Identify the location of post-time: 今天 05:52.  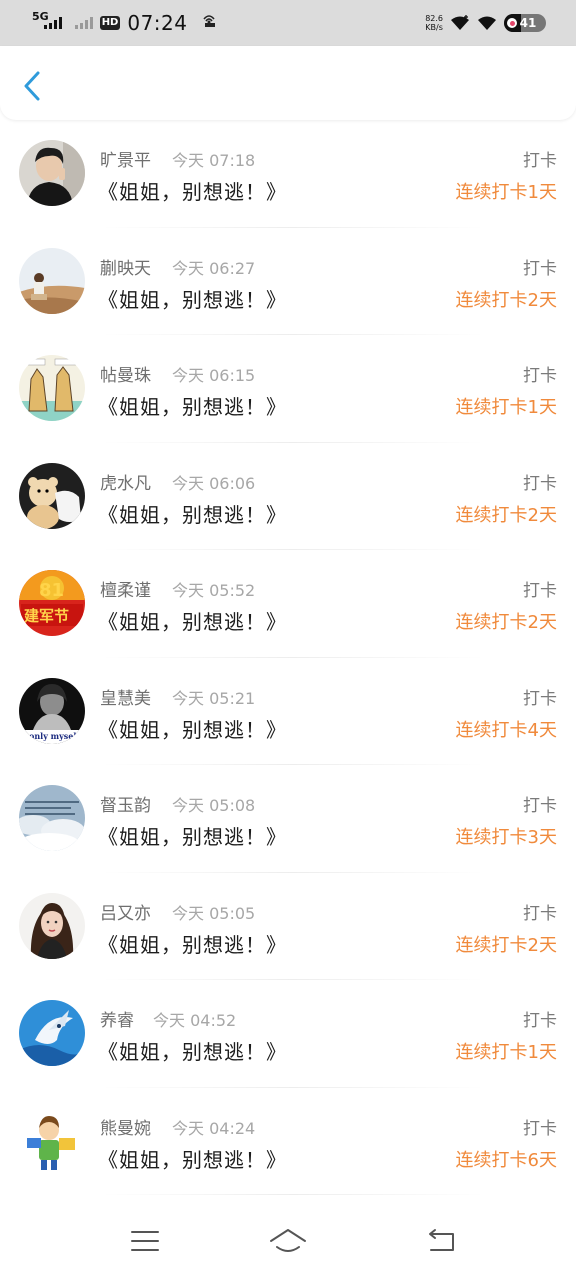
(214, 590).